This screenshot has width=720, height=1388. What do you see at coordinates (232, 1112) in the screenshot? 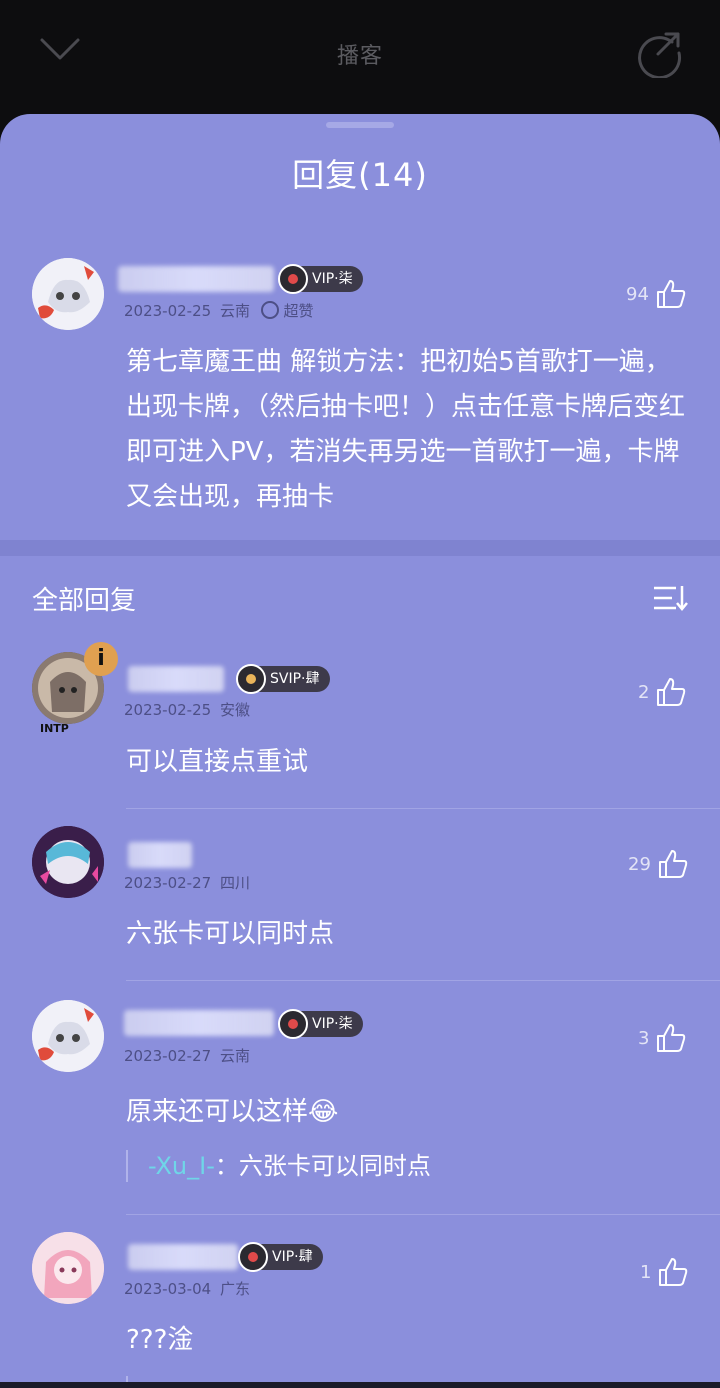
I see `comment-text: 原来还可以这样😂` at bounding box center [232, 1112].